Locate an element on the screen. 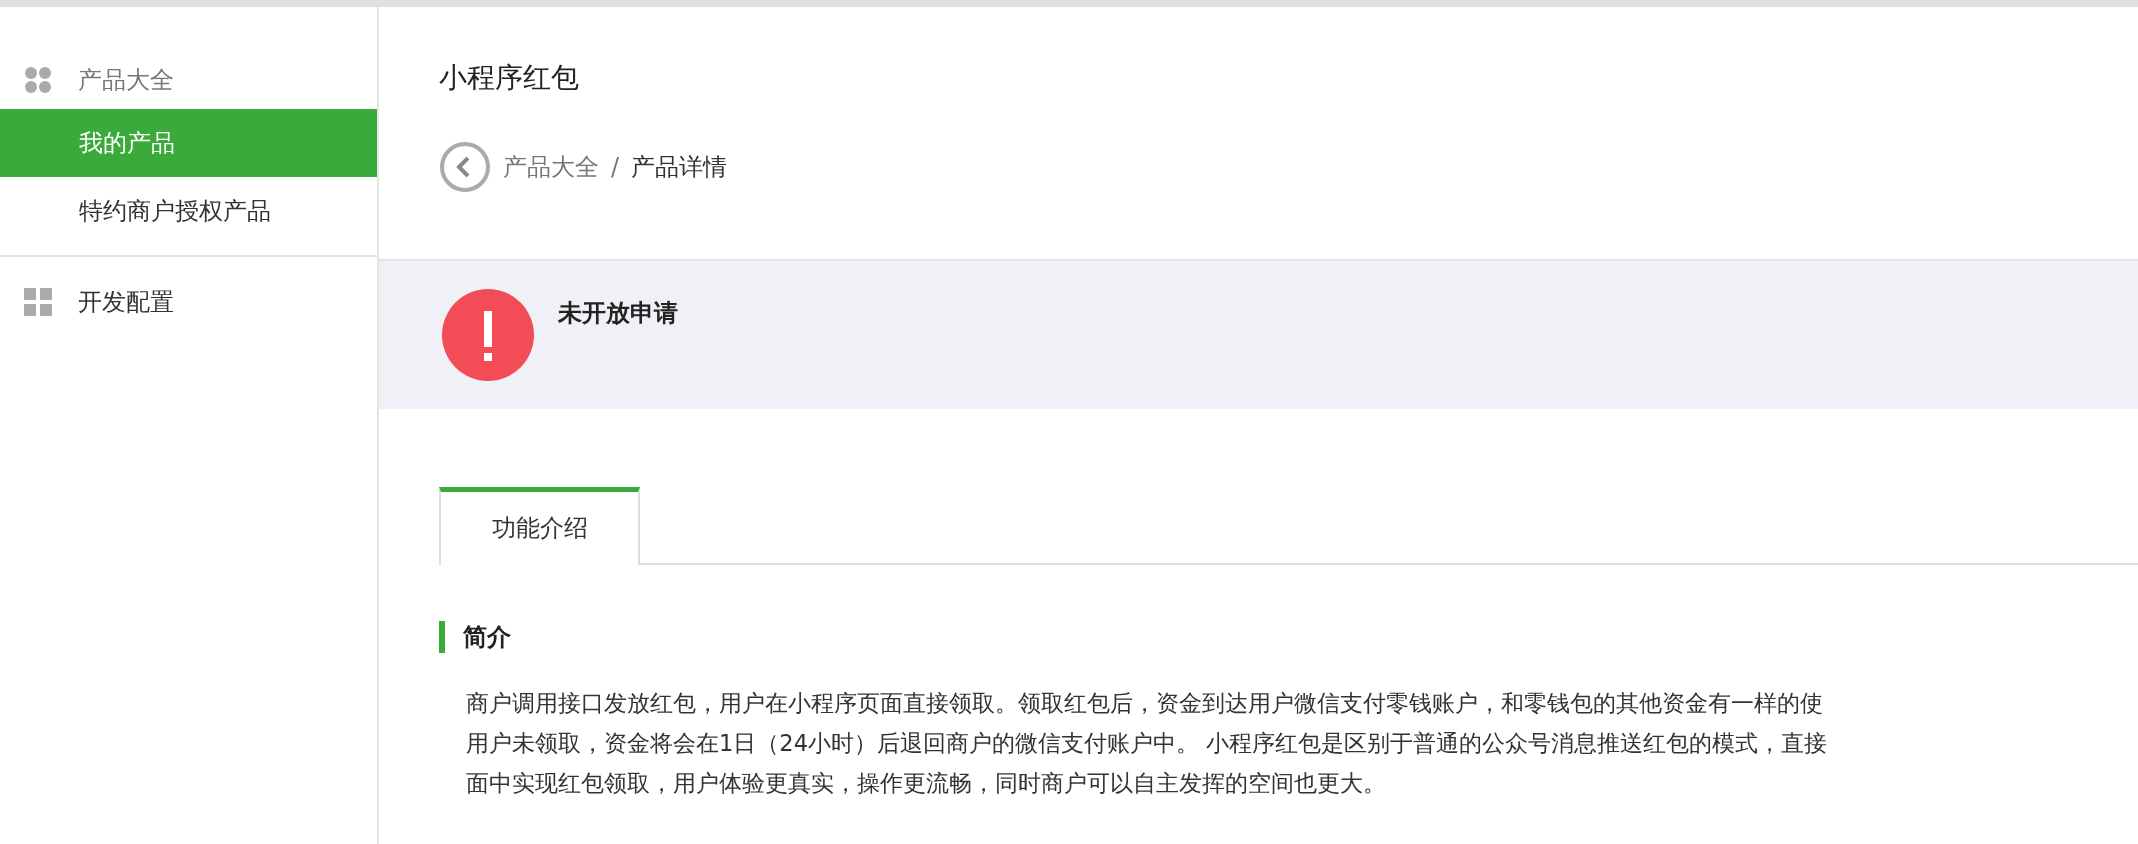  paragraph-line: 面中实现红包领取，用户体验更真实，操作更流畅，同时商户可以自主发挥的空间也更大。 is located at coordinates (926, 783).